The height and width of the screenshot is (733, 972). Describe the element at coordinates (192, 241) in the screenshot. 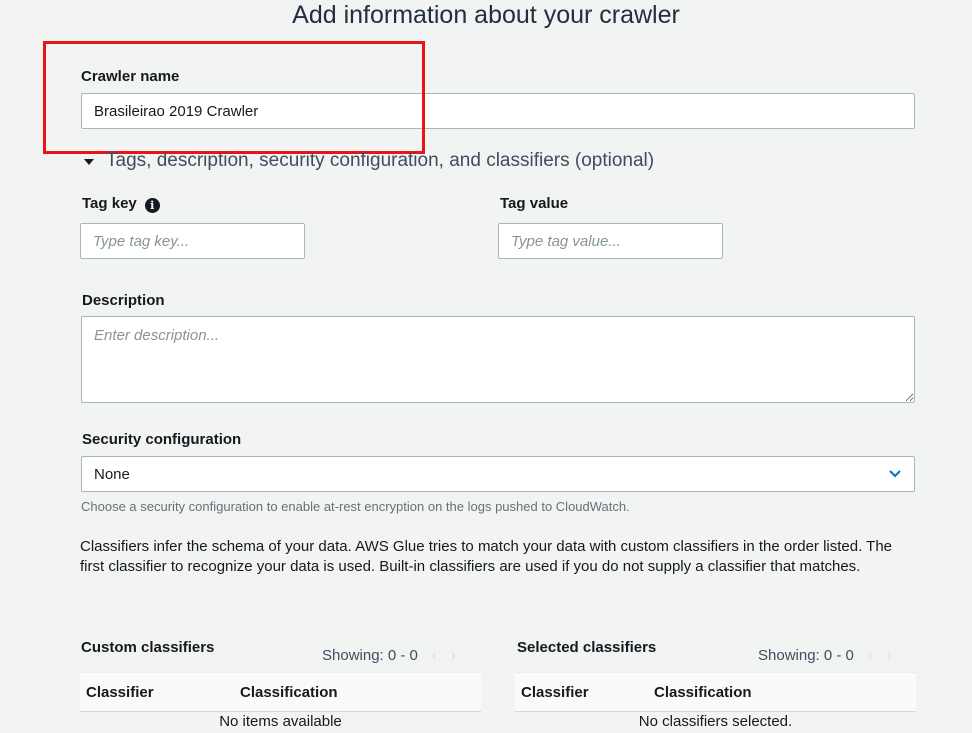

I see `tag-key-input` at that location.